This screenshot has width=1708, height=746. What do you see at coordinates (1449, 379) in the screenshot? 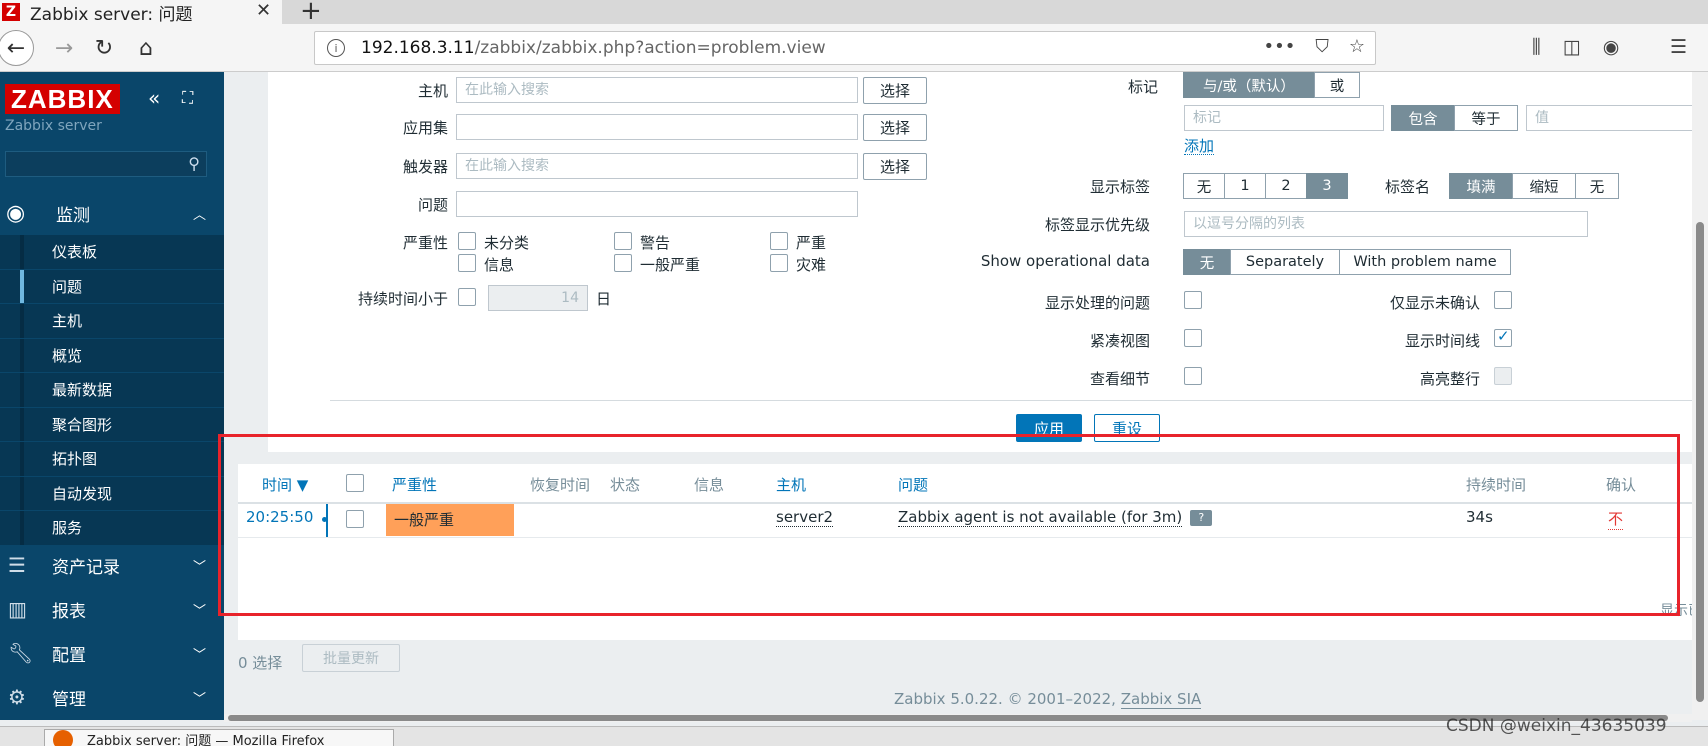
I see `highlight-row-label: 高亮整行` at bounding box center [1449, 379].